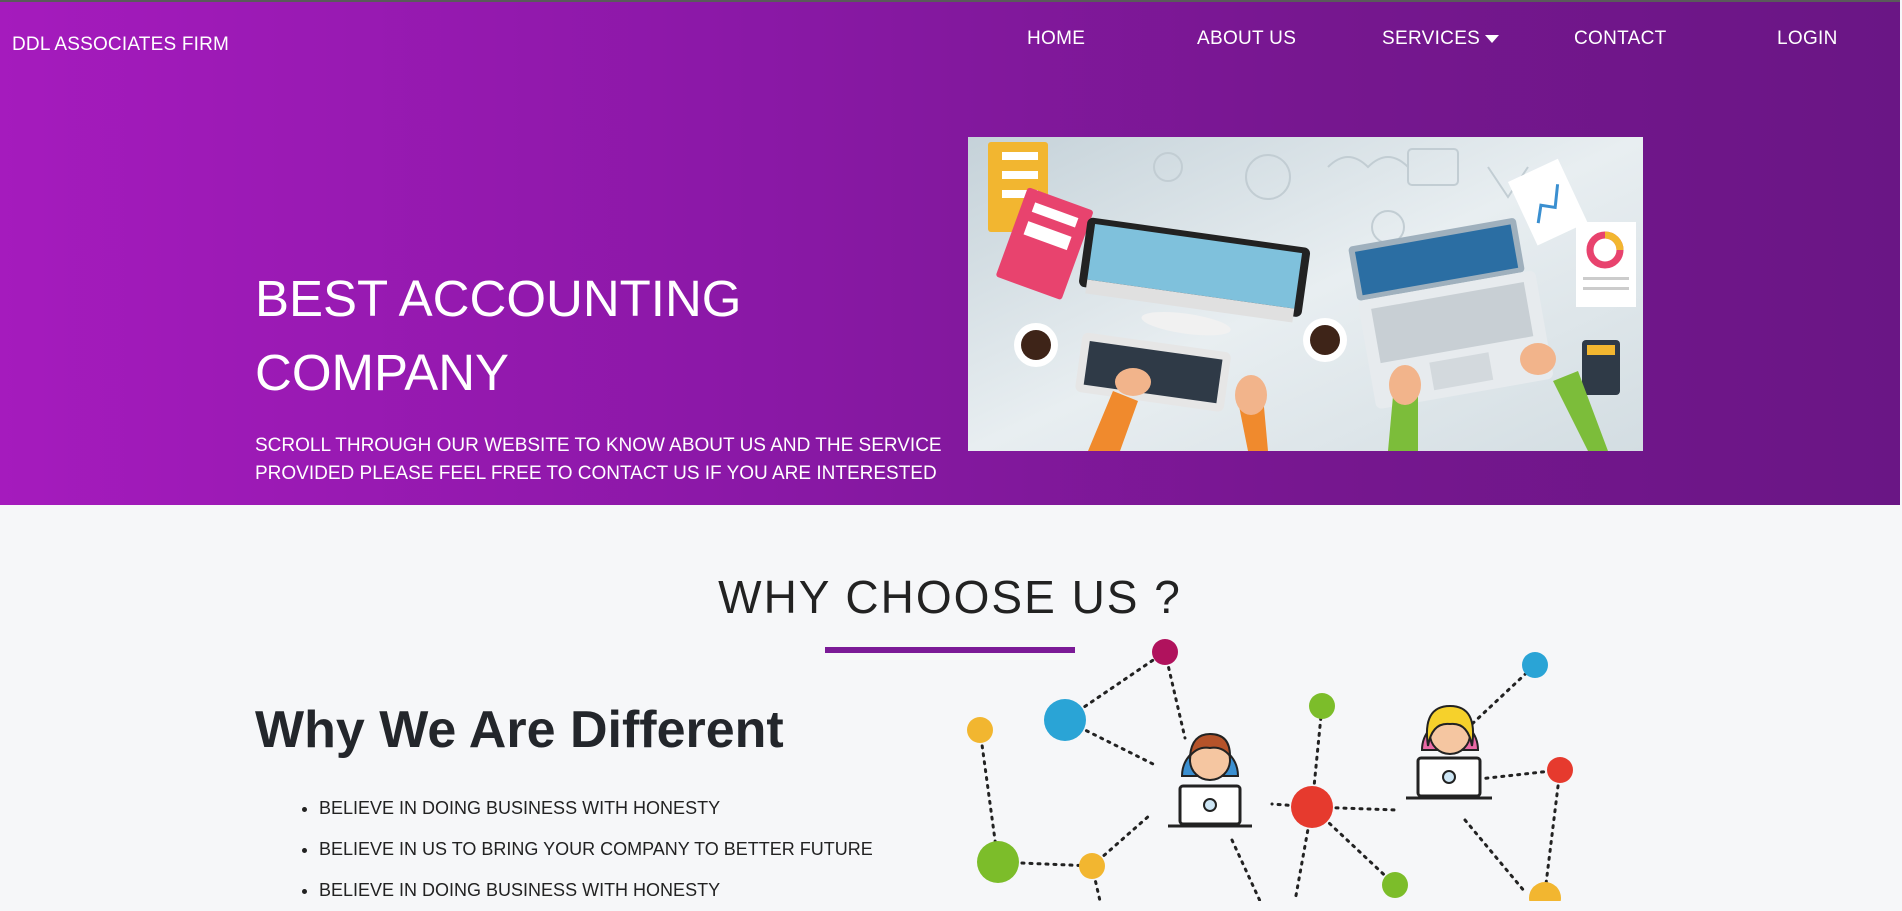 The height and width of the screenshot is (911, 1902). Describe the element at coordinates (1305, 294) in the screenshot. I see `workspace-illustration` at that location.